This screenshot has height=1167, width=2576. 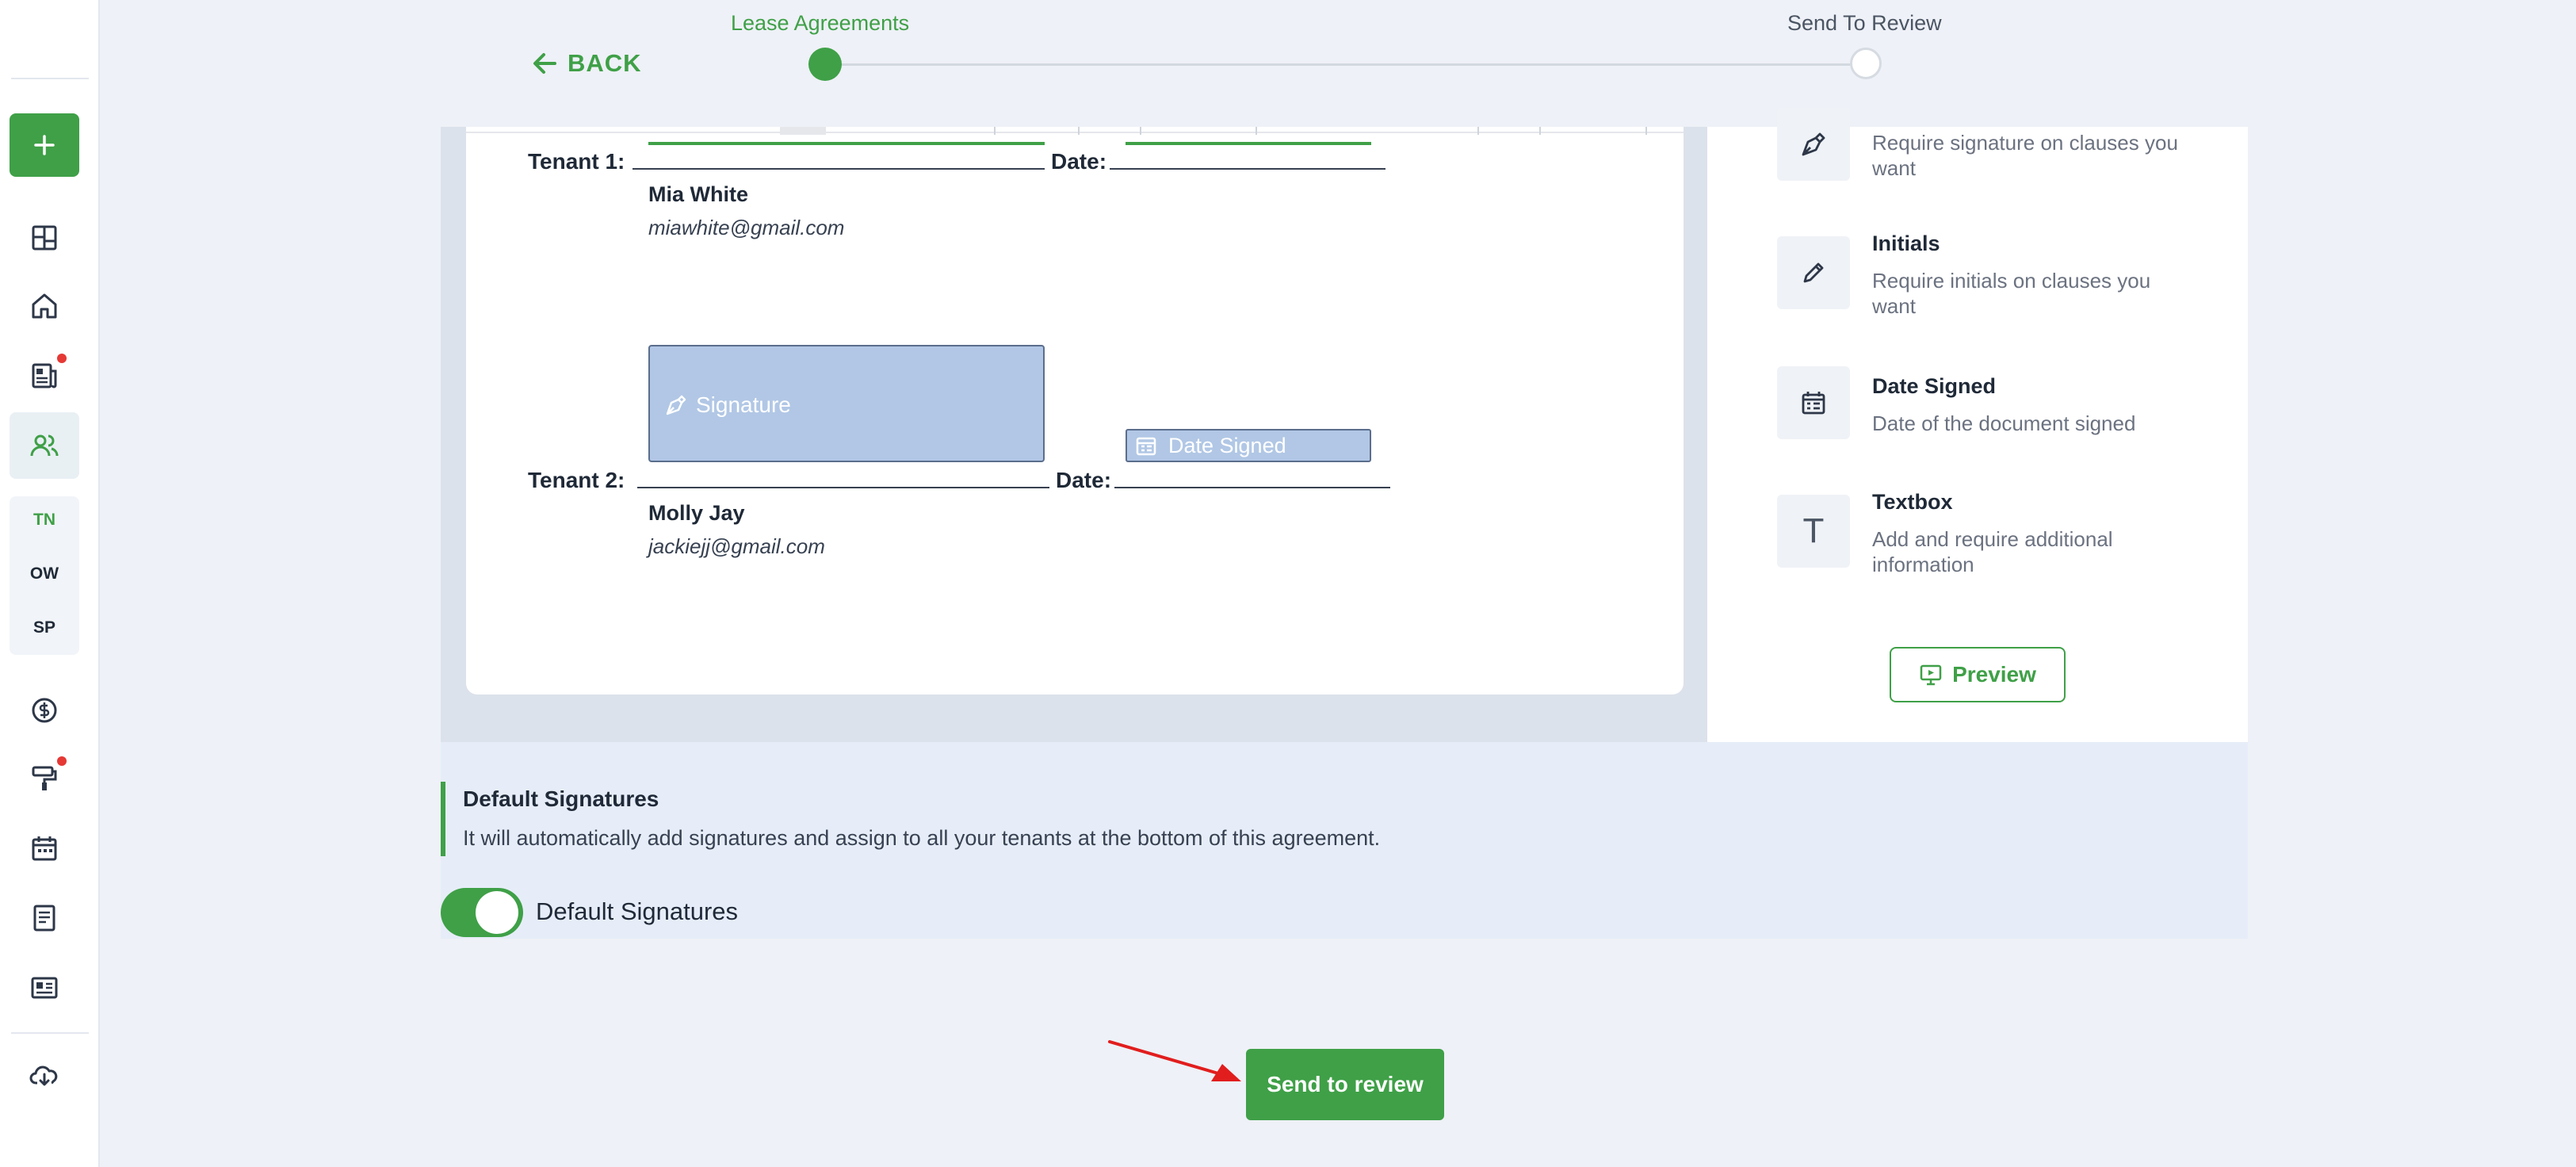 What do you see at coordinates (736, 546) in the screenshot?
I see `tenant2-email: jackiejj@gmail.com` at bounding box center [736, 546].